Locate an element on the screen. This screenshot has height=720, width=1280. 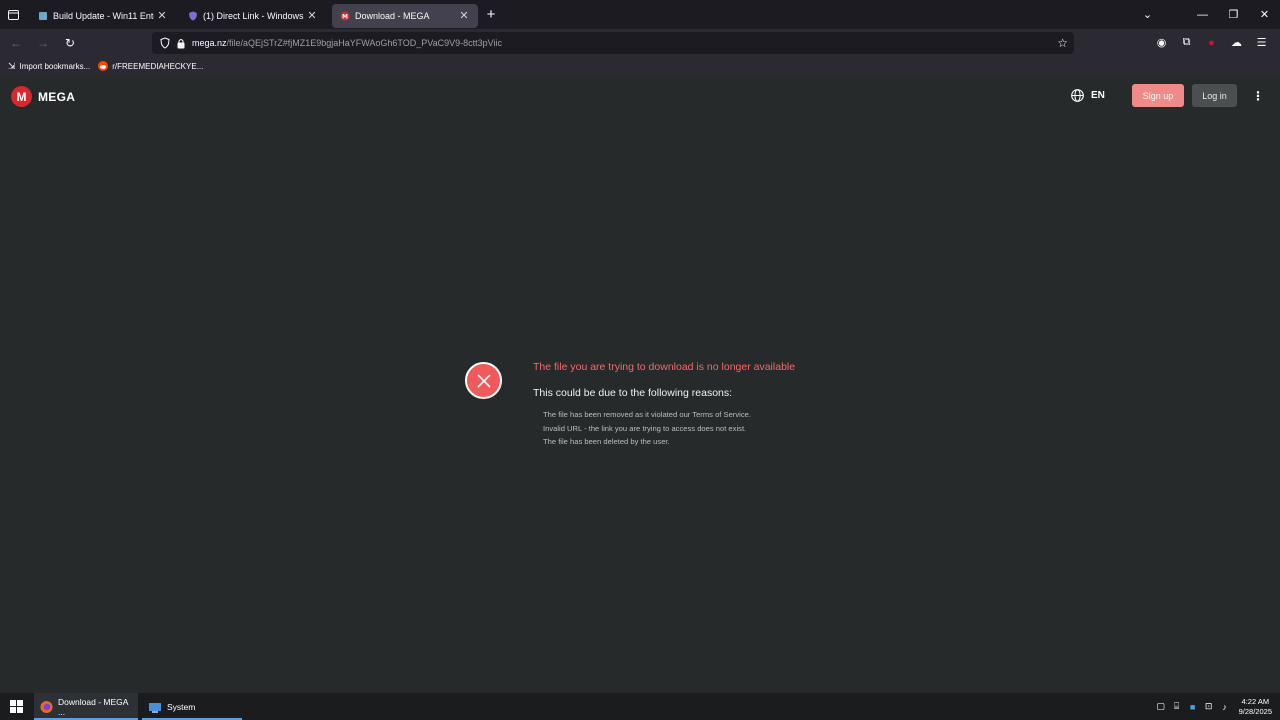
ublock-icon: ● is located at coordinates (1211, 43).